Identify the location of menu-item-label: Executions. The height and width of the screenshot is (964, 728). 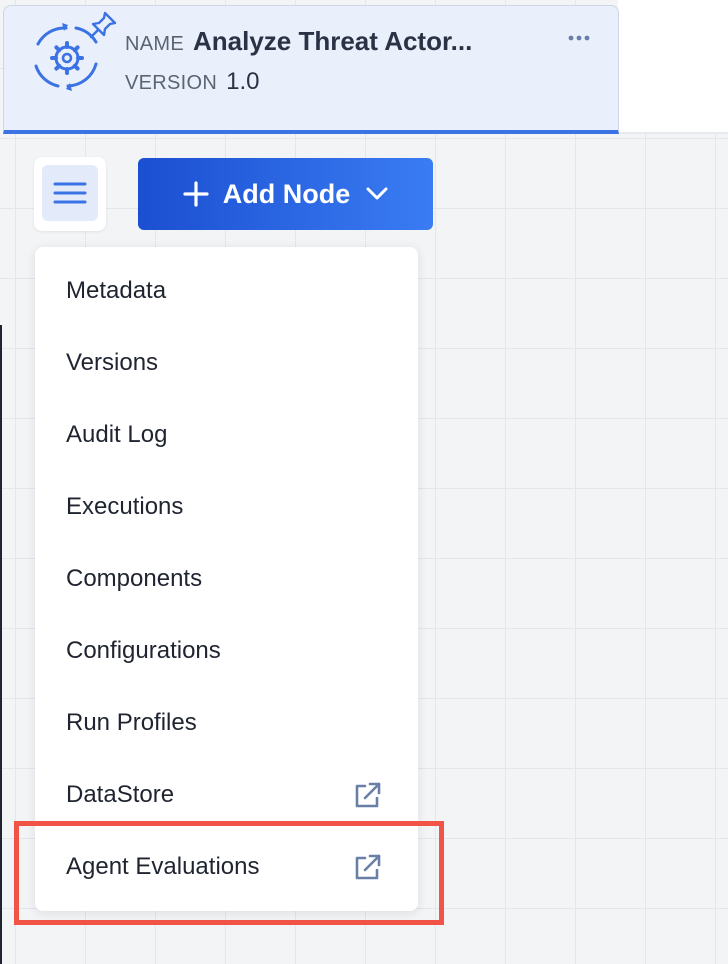
(125, 506).